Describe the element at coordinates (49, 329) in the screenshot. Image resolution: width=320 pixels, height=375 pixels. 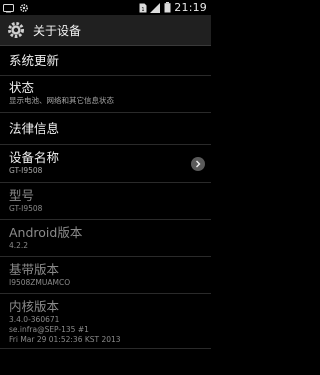
I see `item-subtitle-line: se.infra@SEP-135 #1` at that location.